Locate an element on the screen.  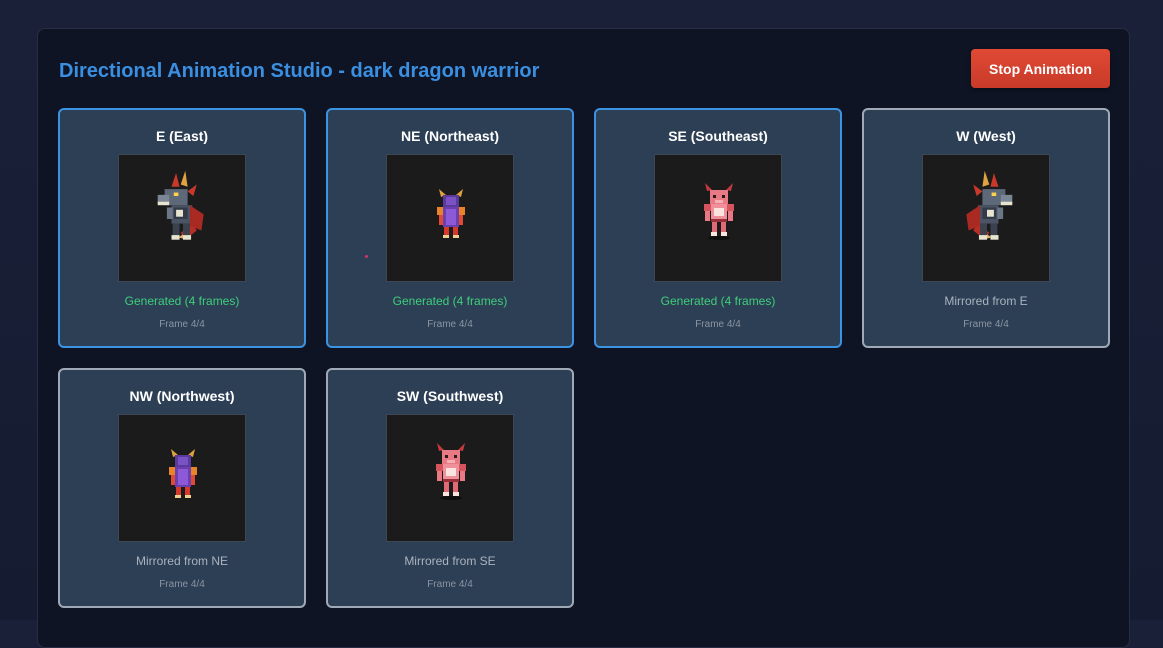
direction-label: SW (Southwest) is located at coordinates (450, 396).